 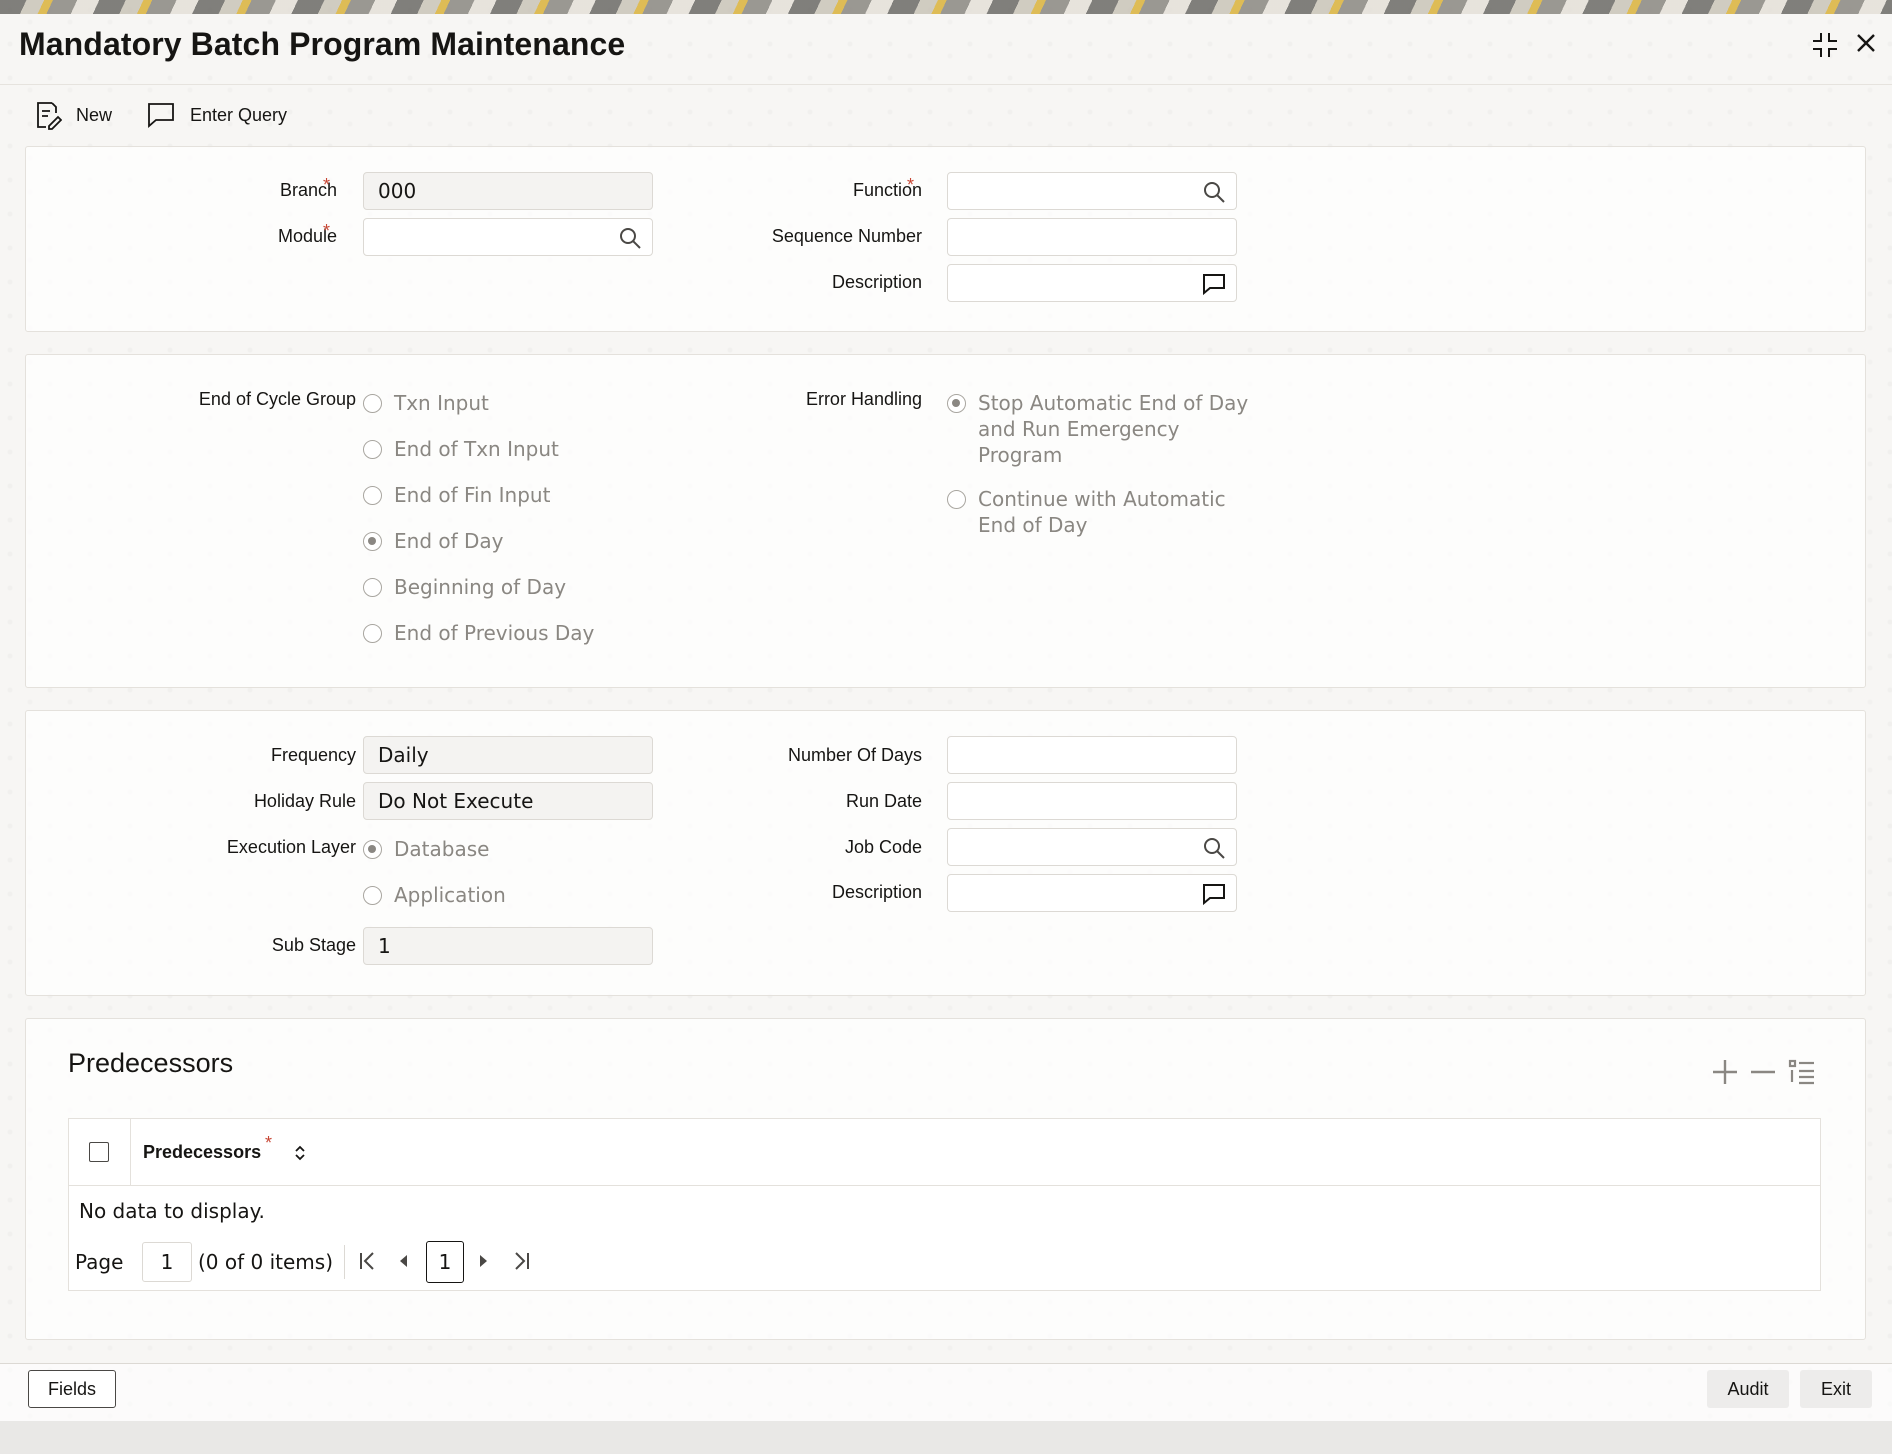 What do you see at coordinates (863, 399) in the screenshot?
I see `error-handling-label: Error Handling` at bounding box center [863, 399].